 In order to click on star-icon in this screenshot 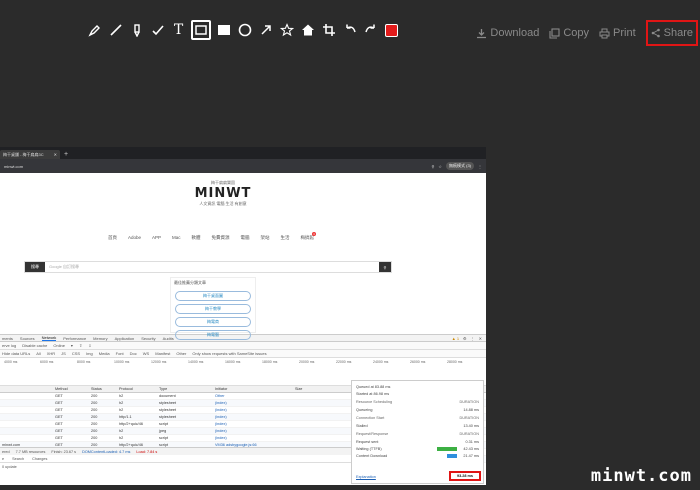, I will do `click(286, 30)`.